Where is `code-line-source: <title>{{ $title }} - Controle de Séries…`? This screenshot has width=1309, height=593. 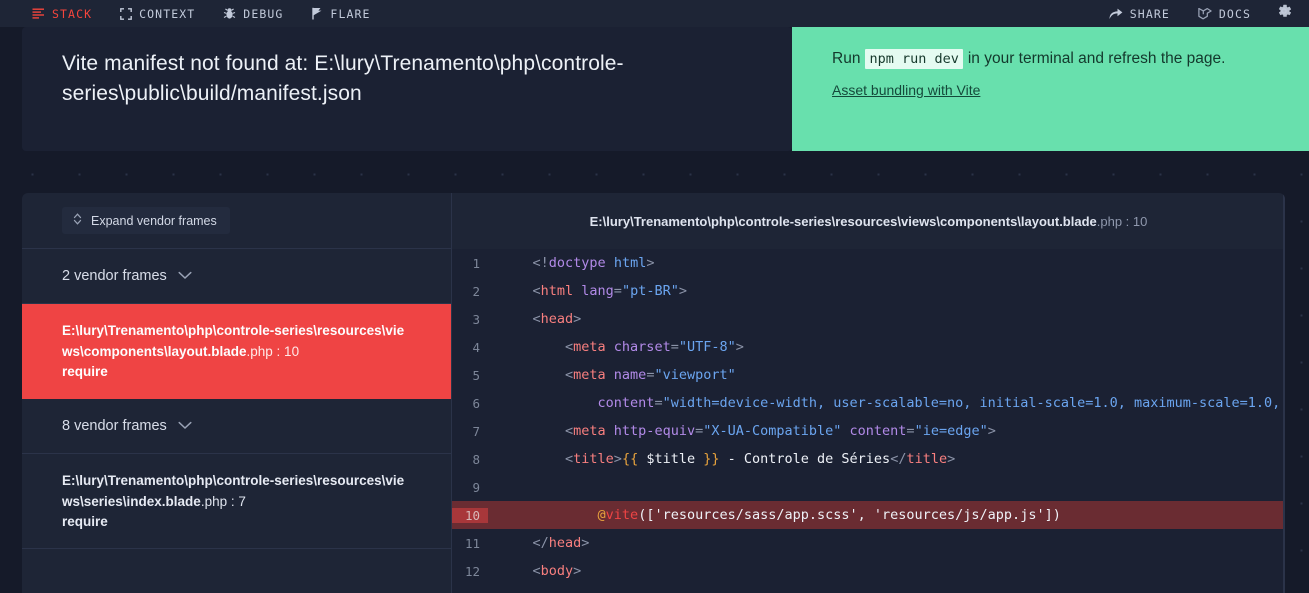 code-line-source: <title>{{ $title }} - Controle de Séries… is located at coordinates (886, 459).